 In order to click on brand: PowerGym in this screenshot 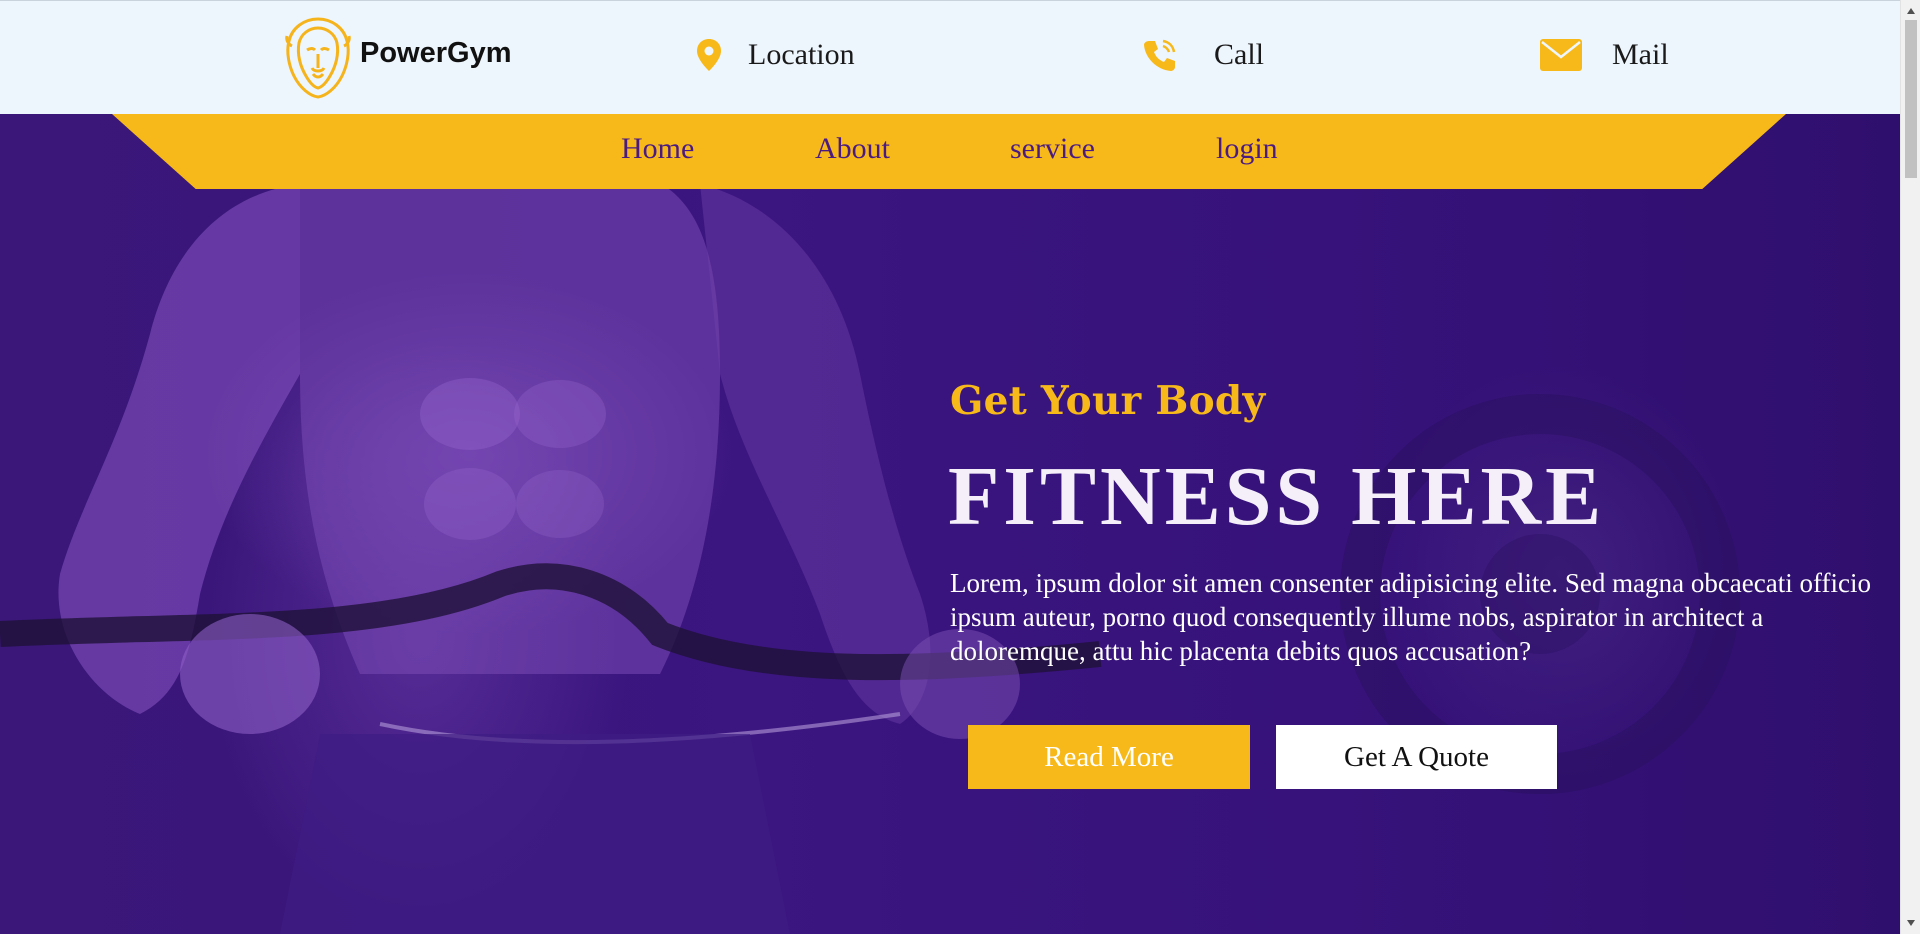, I will do `click(397, 58)`.